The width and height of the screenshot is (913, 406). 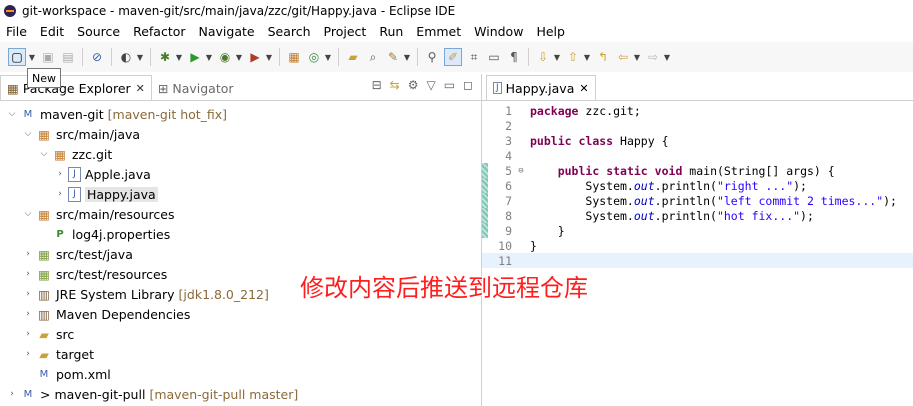 I want to click on collapse-all-icon: ⊟, so click(x=377, y=85).